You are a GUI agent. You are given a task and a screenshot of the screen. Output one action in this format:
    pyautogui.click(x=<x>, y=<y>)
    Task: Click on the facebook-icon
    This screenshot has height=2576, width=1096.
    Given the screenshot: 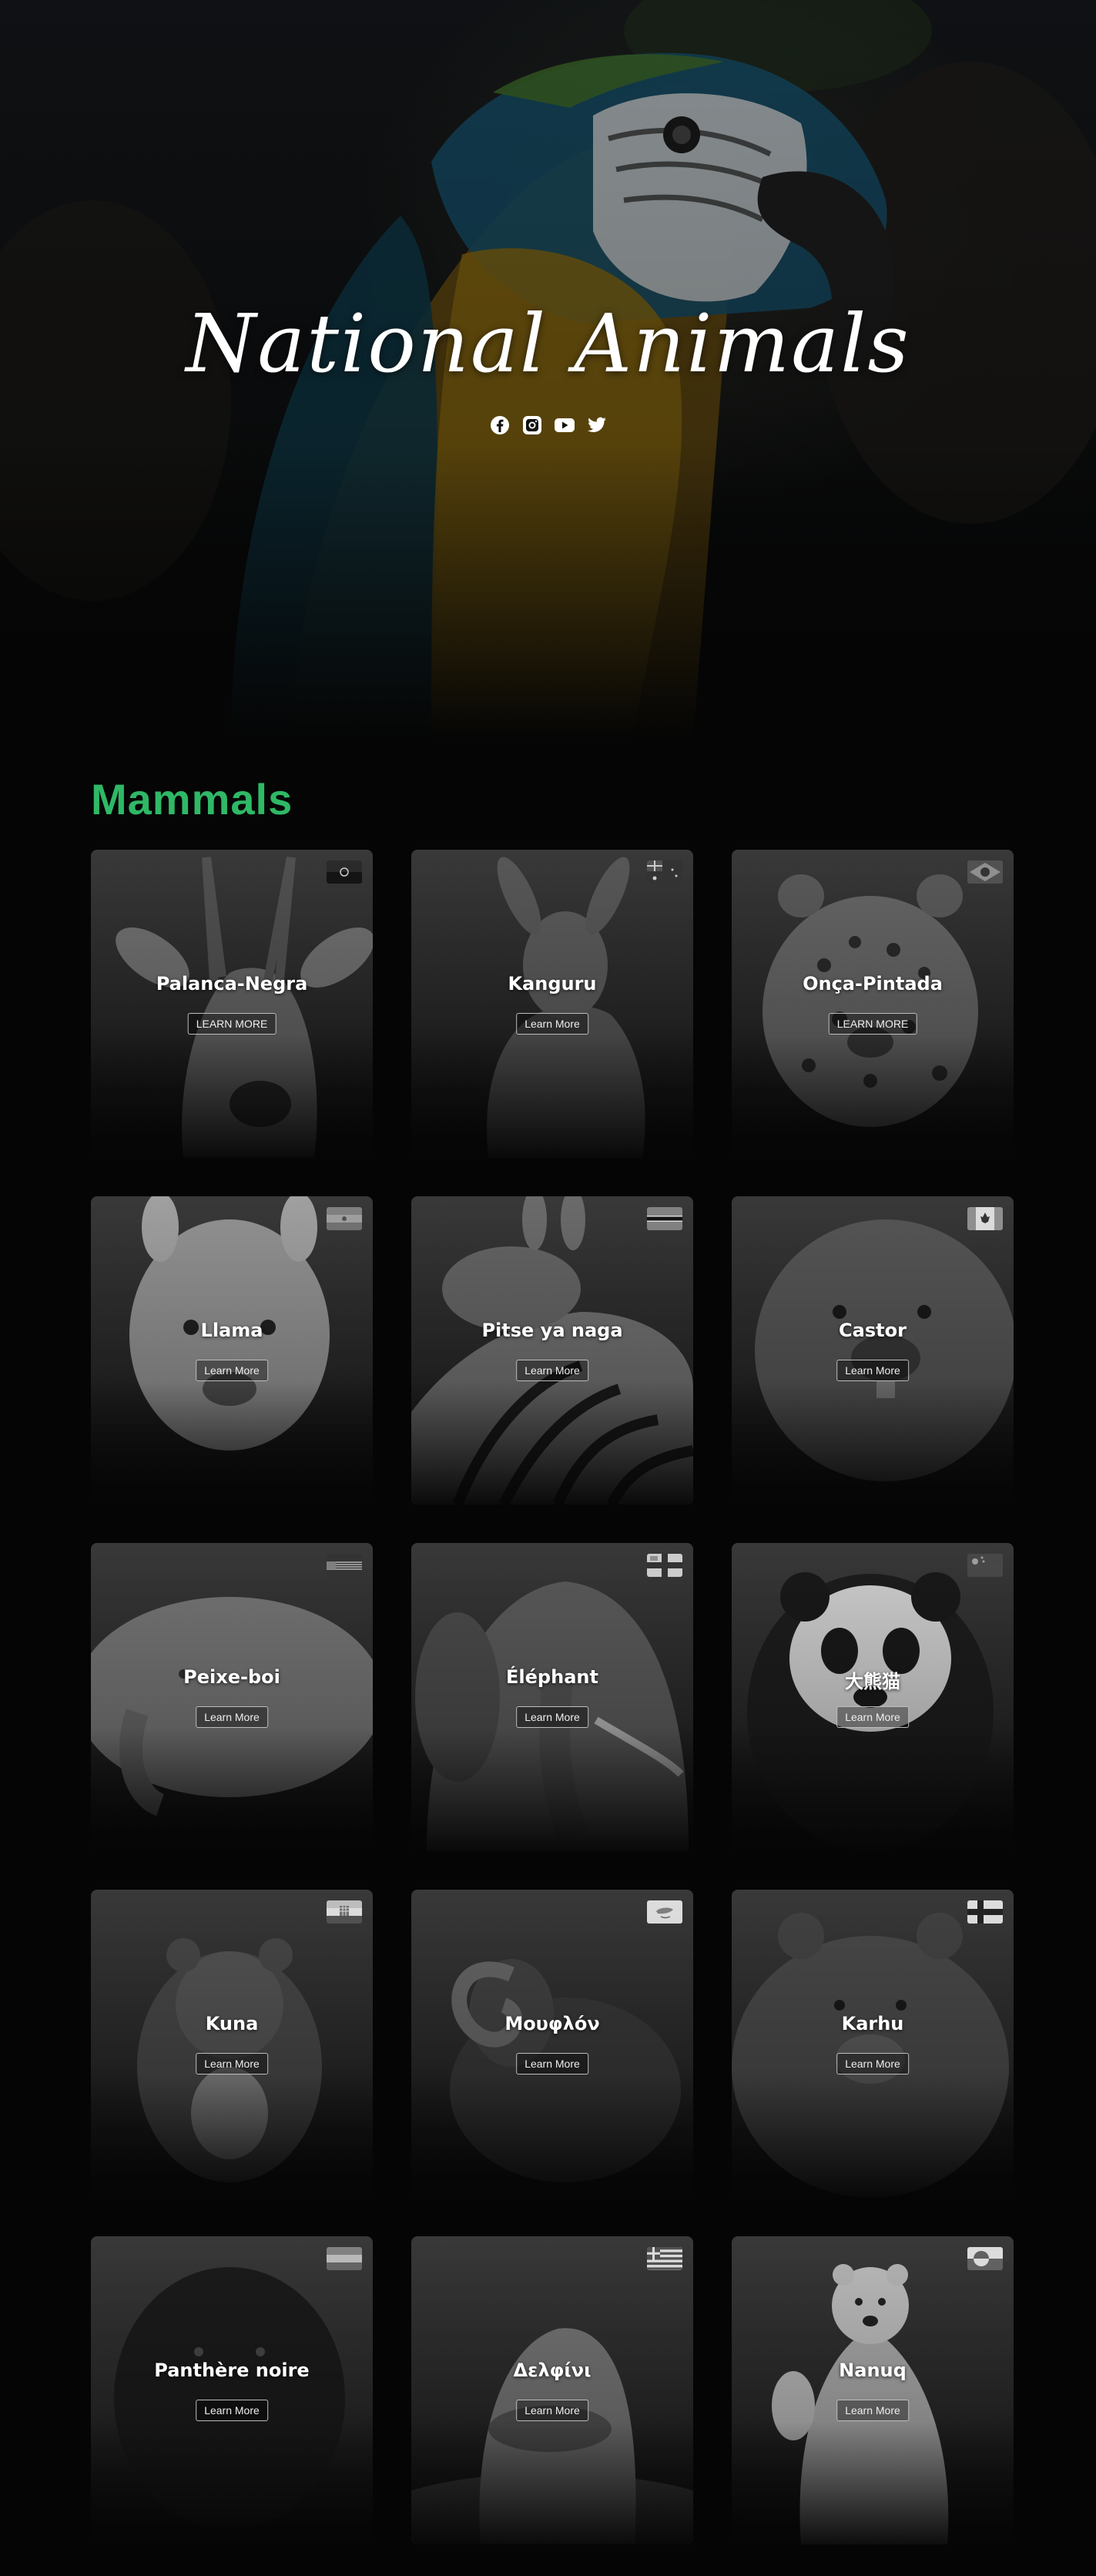 What is the action you would take?
    pyautogui.click(x=500, y=425)
    